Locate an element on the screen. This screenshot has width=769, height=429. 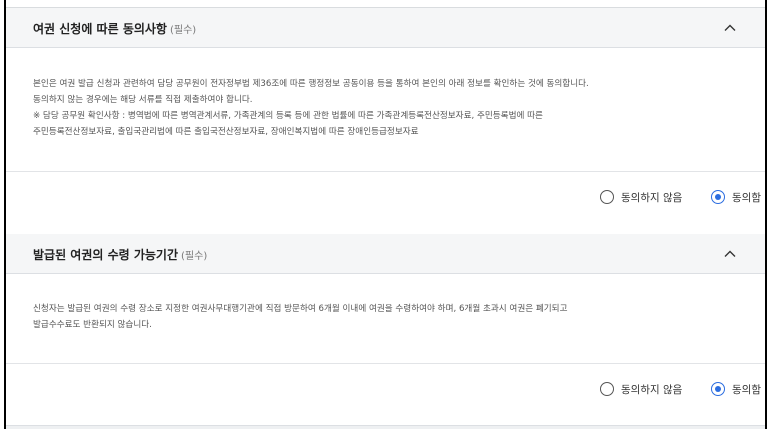
consent-text-line: 동의하지 않는 경우에는 해당 서류를 직접 제출하여야 합니다. is located at coordinates (143, 100).